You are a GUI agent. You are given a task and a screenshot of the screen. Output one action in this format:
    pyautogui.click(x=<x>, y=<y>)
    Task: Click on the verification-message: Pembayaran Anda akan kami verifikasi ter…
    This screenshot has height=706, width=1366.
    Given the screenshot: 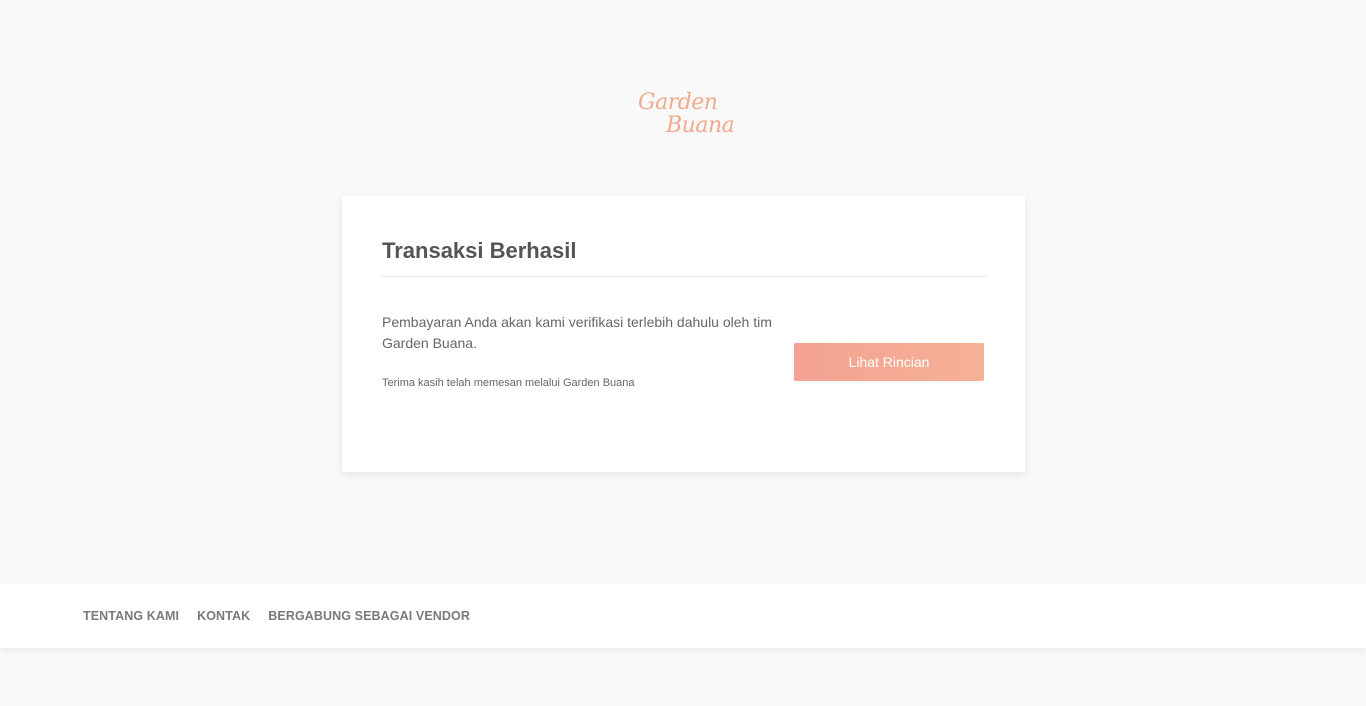 What is the action you would take?
    pyautogui.click(x=577, y=332)
    